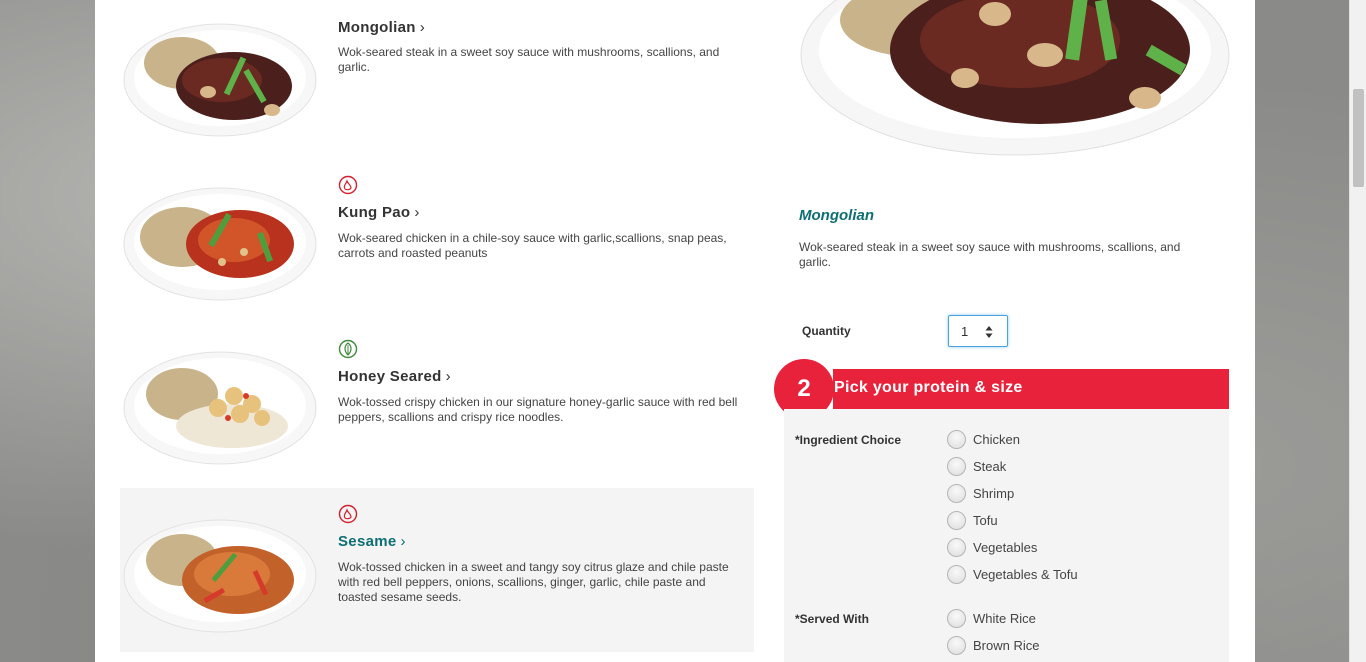 This screenshot has width=1366, height=662. What do you see at coordinates (220, 576) in the screenshot?
I see `sesame-plate-image` at bounding box center [220, 576].